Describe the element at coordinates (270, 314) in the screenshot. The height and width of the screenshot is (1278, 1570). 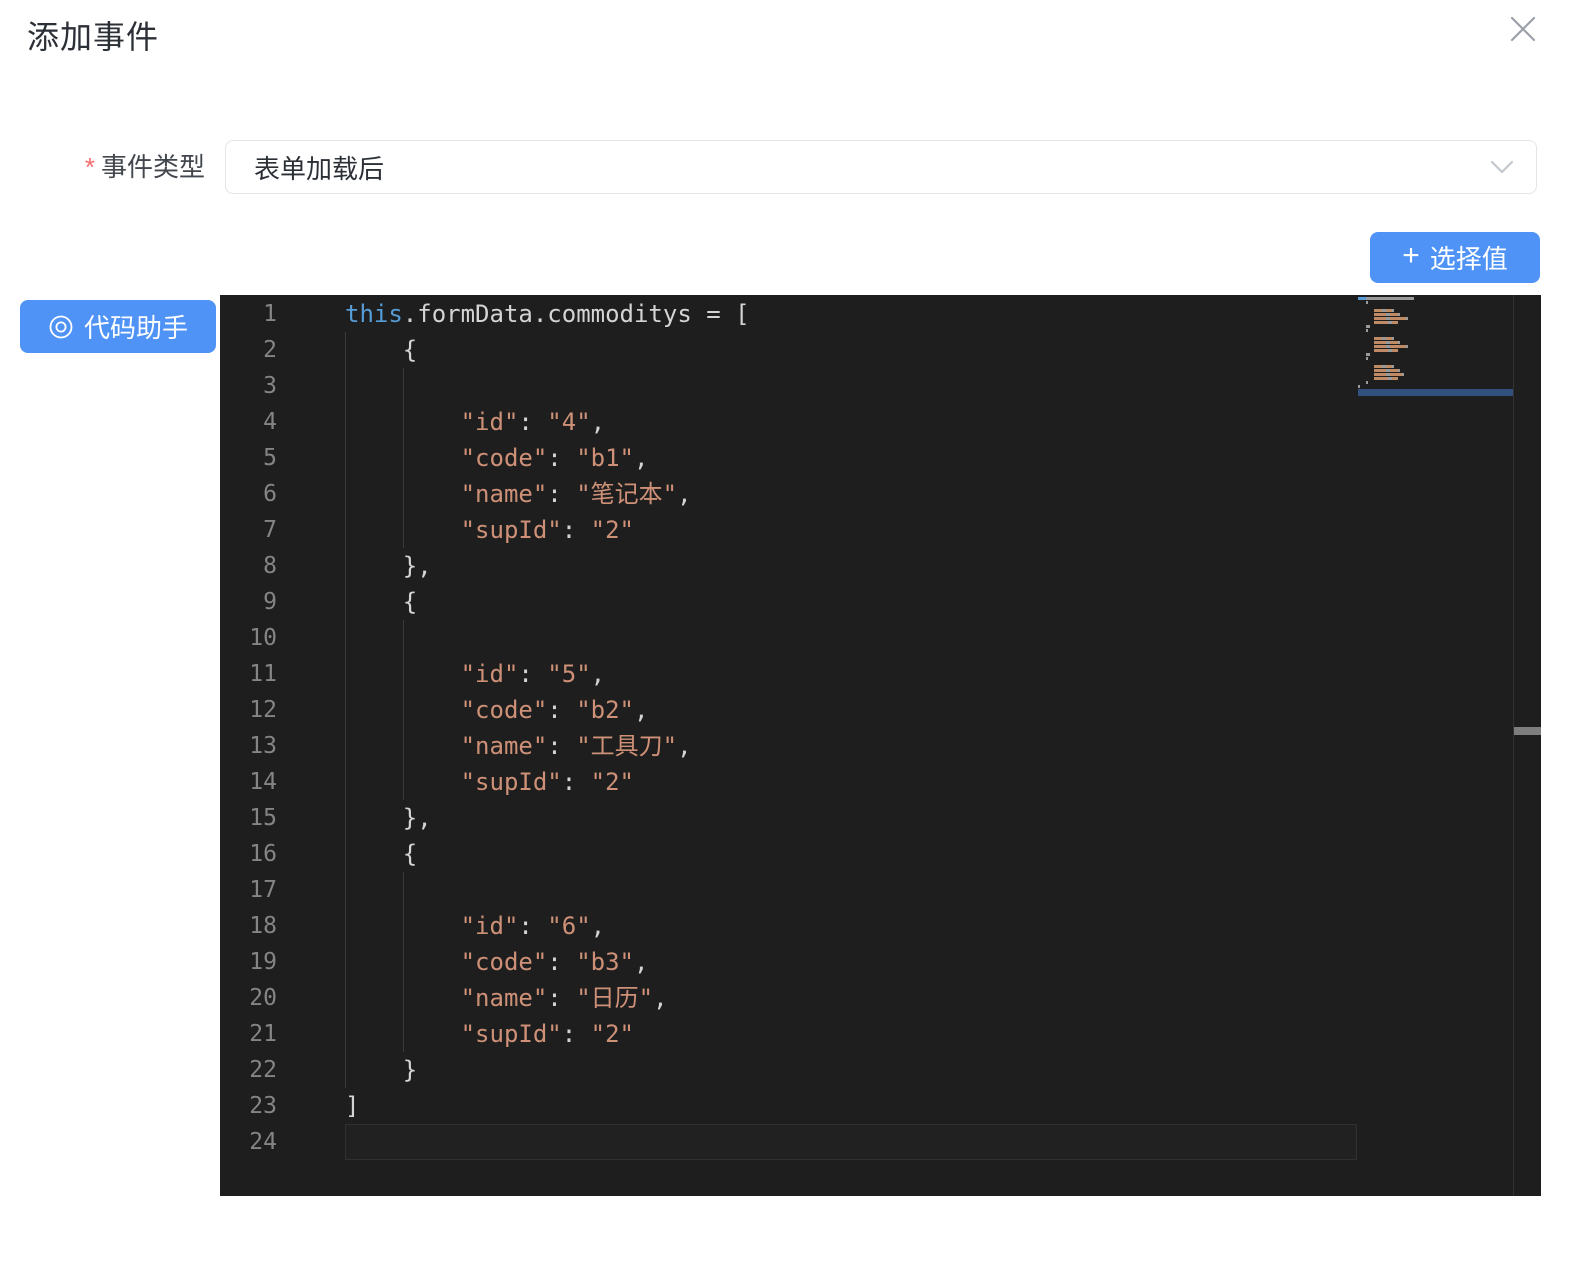
I see `line-number: 1` at that location.